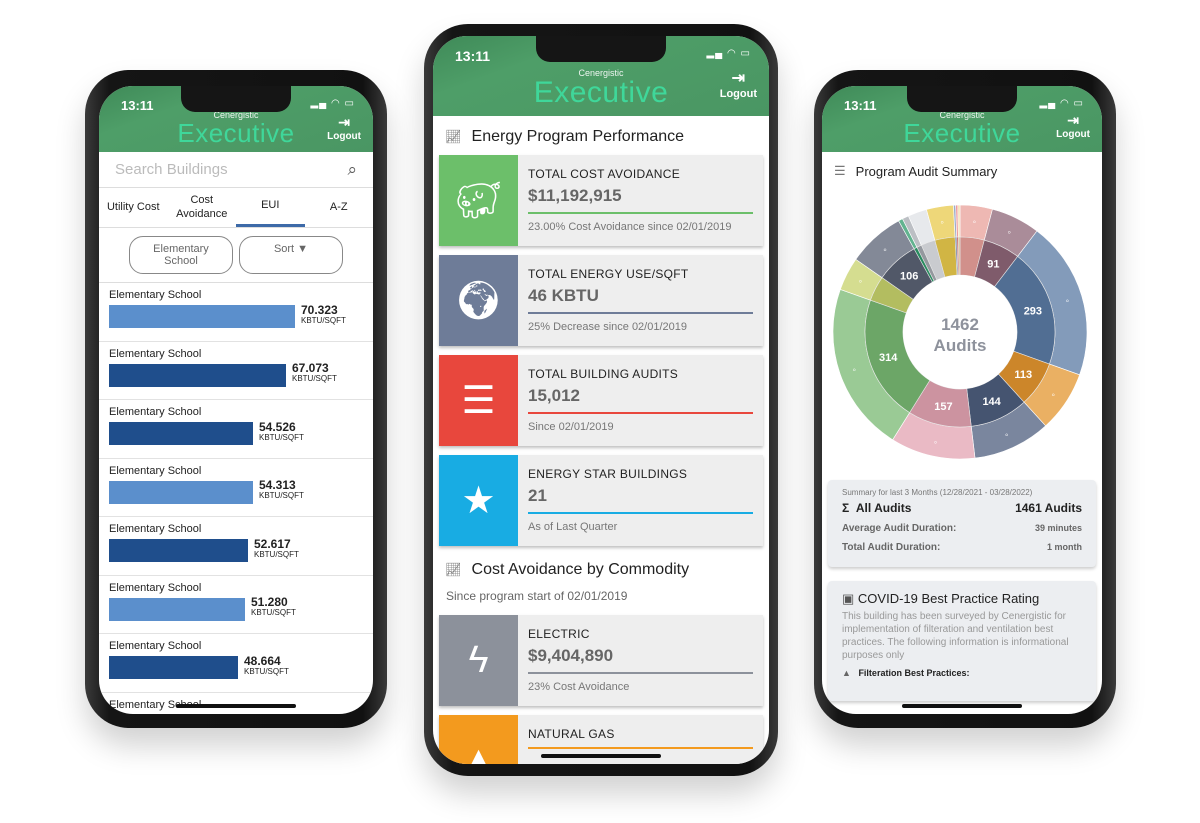  I want to click on brand-small: Cenergistic, so click(601, 73).